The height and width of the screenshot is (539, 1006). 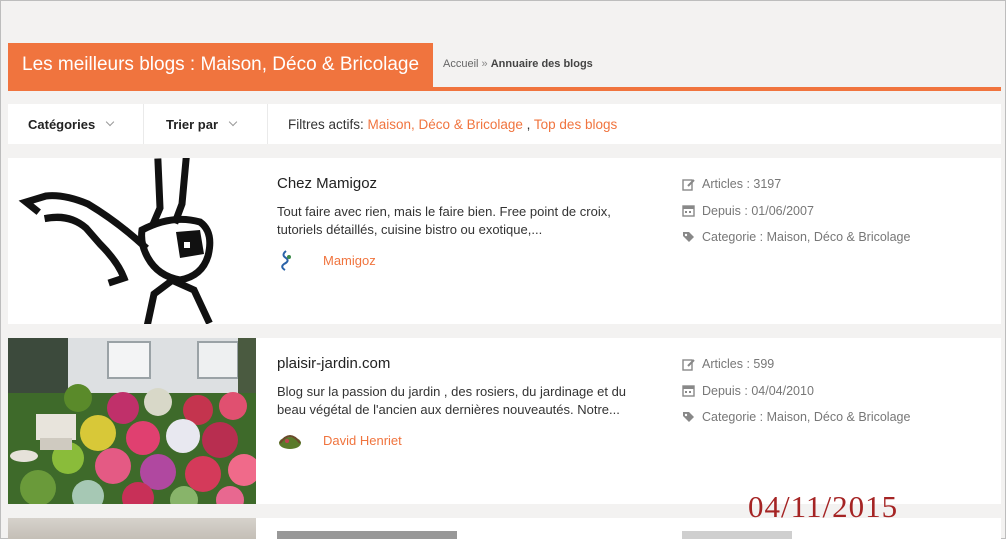 What do you see at coordinates (541, 64) in the screenshot?
I see `breadcrumb-current: Annuaire des blogs` at bounding box center [541, 64].